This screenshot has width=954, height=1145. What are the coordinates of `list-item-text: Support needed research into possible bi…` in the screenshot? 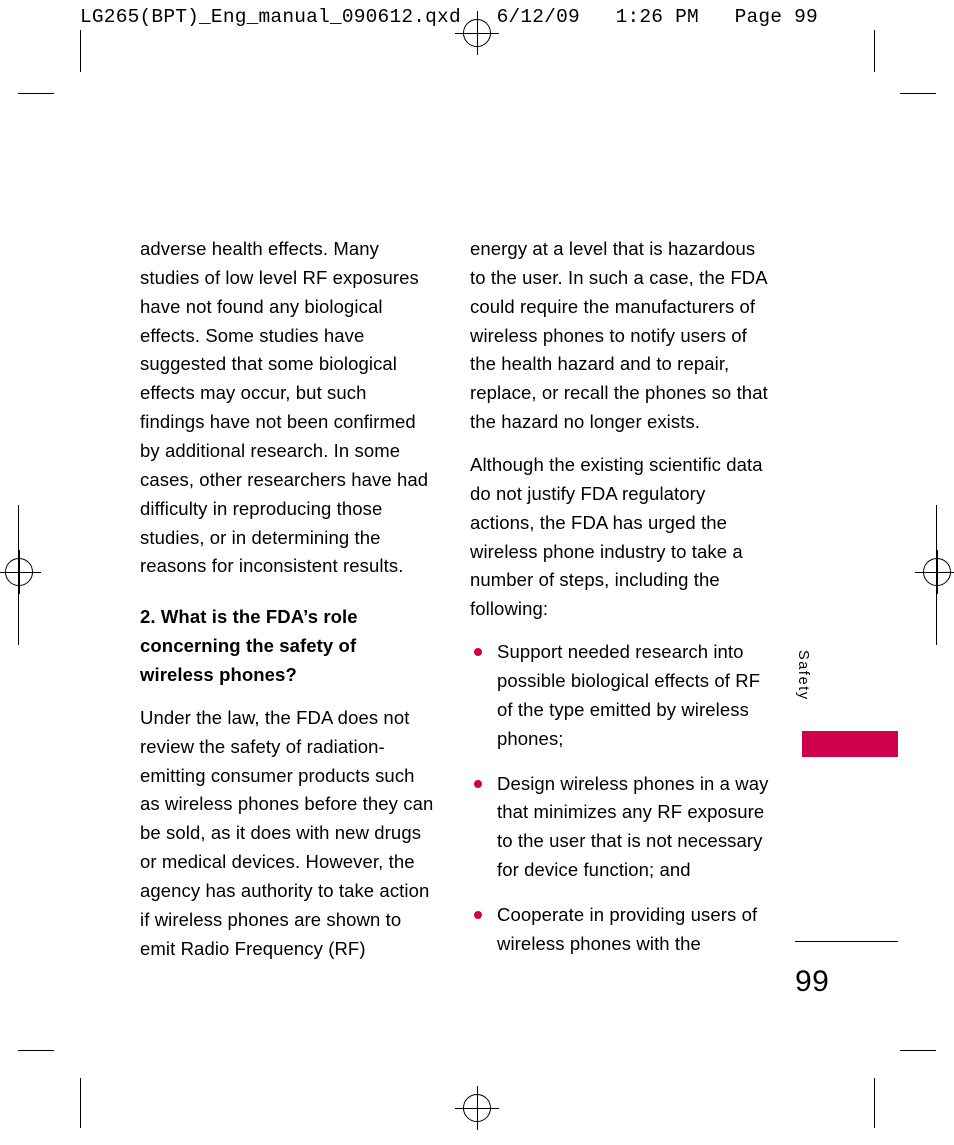 It's located at (629, 695).